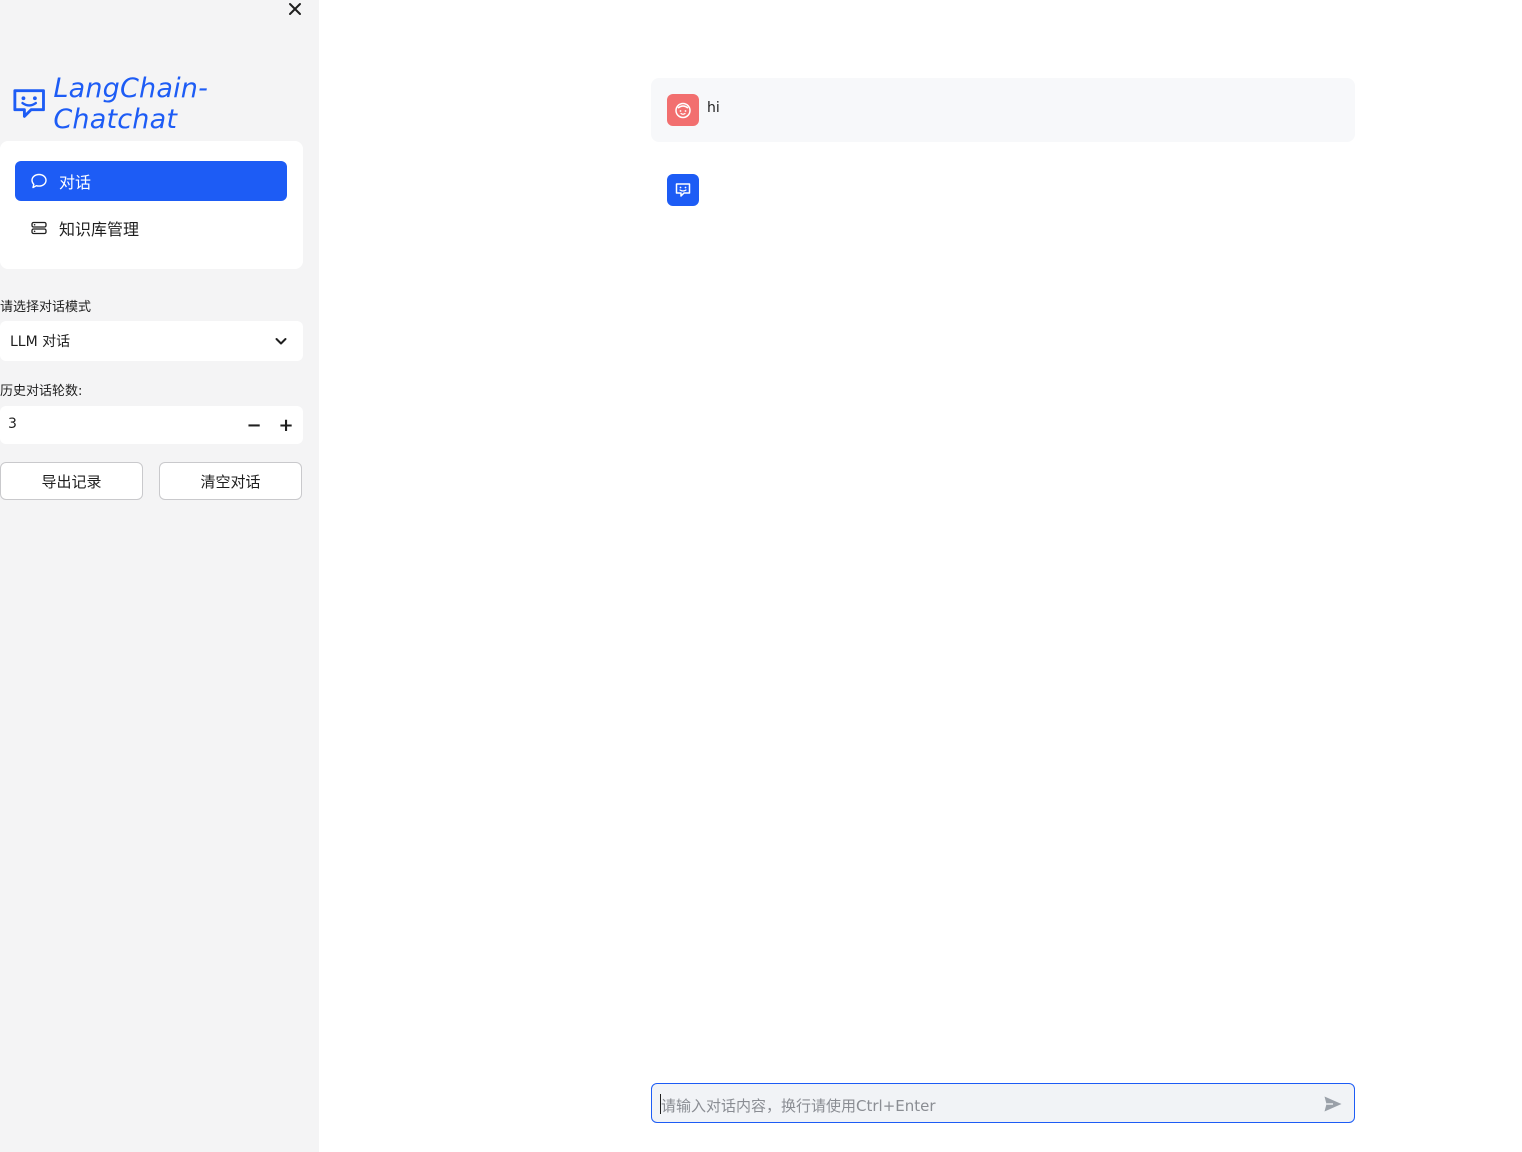  I want to click on logo-text: LangChain-Chatchat, so click(131, 104).